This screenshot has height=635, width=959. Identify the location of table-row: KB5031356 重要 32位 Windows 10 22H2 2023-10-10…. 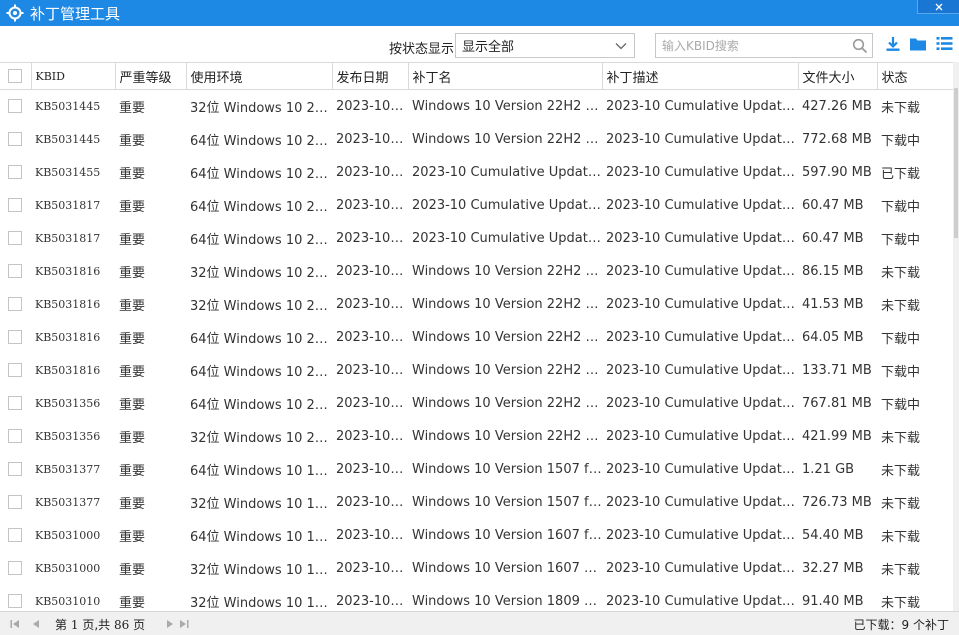
(476, 436).